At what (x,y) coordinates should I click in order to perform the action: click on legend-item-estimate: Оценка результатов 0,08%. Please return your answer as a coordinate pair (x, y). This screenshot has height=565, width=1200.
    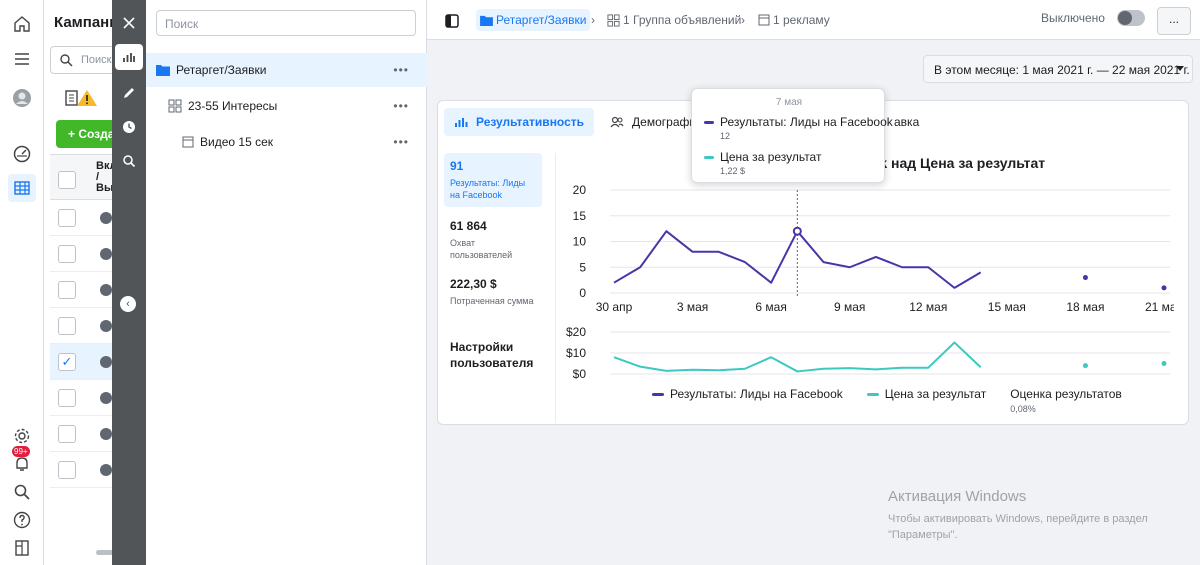
    Looking at the image, I should click on (1066, 400).